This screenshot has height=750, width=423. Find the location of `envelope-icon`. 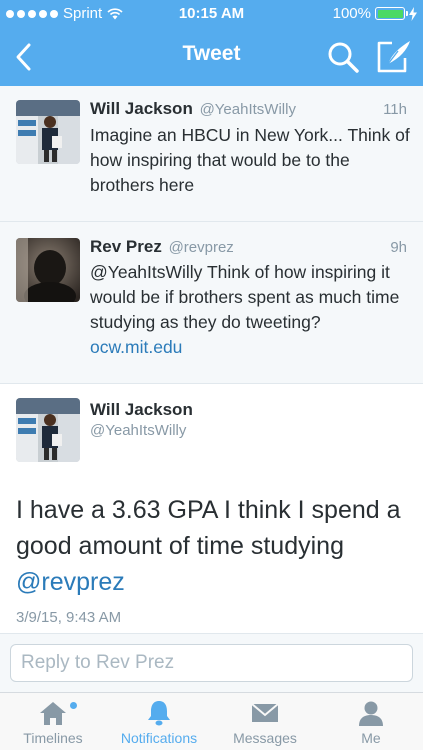

envelope-icon is located at coordinates (265, 712).